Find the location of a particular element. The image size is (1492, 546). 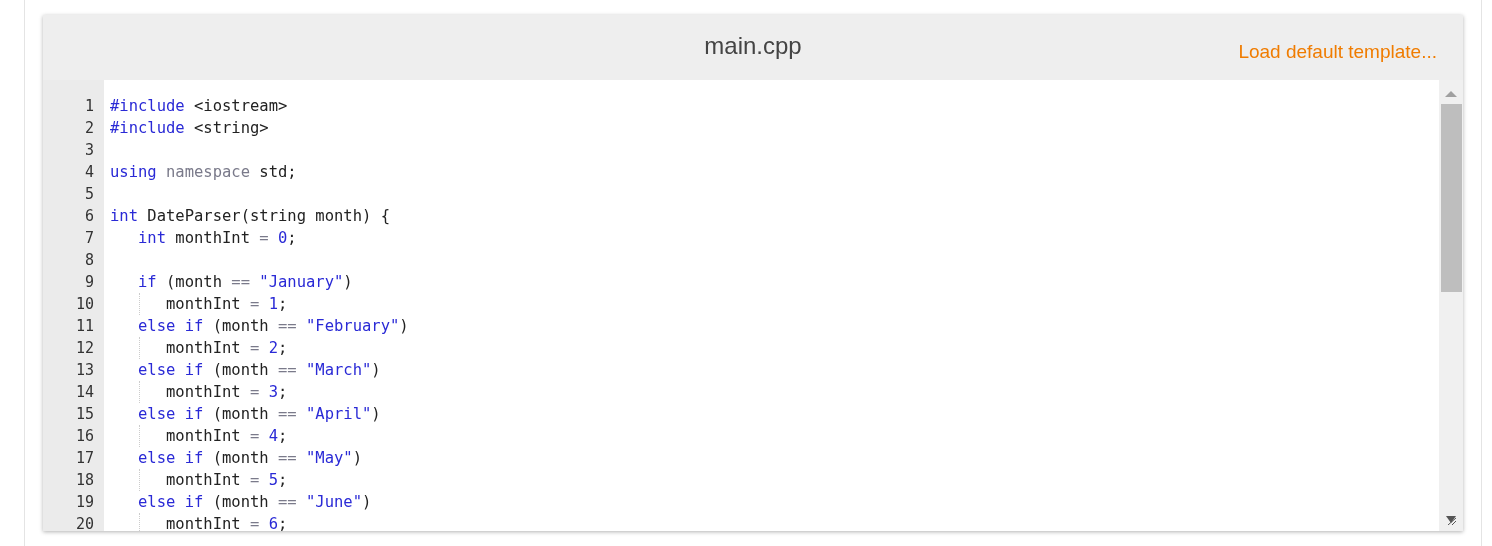

line-number: 1 is located at coordinates (89, 106).